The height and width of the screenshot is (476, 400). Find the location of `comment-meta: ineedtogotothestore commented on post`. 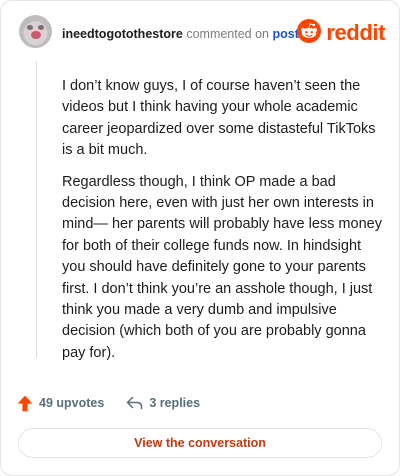

comment-meta: ineedtogotothestore commented on post is located at coordinates (180, 34).